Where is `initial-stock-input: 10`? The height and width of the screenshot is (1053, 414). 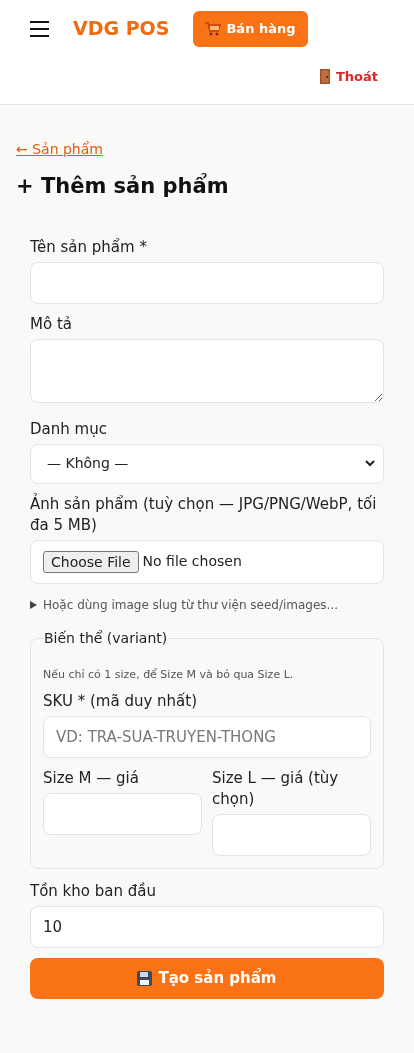
initial-stock-input: 10 is located at coordinates (207, 927).